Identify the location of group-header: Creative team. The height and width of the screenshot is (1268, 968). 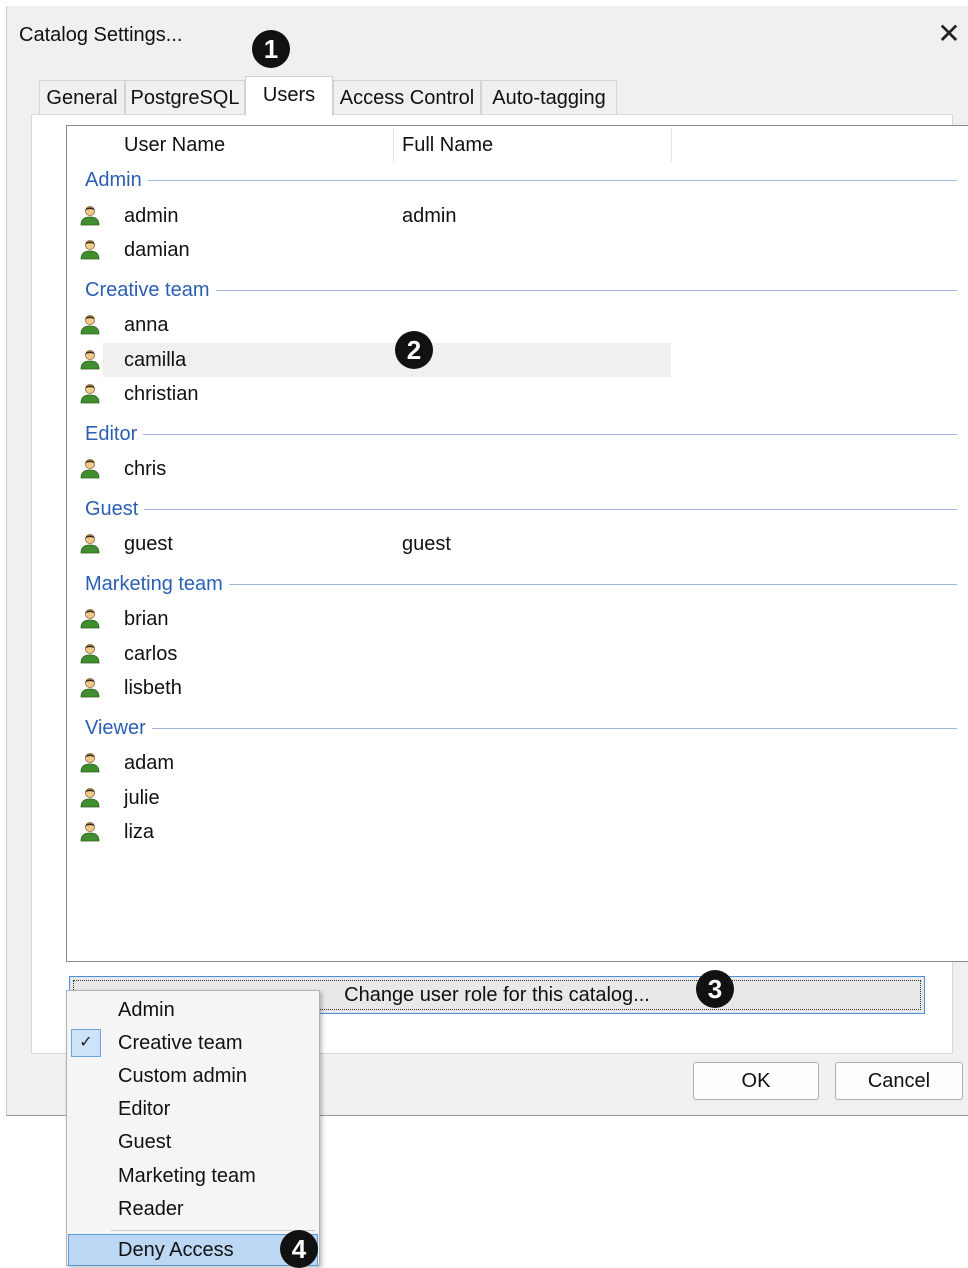
(517, 289).